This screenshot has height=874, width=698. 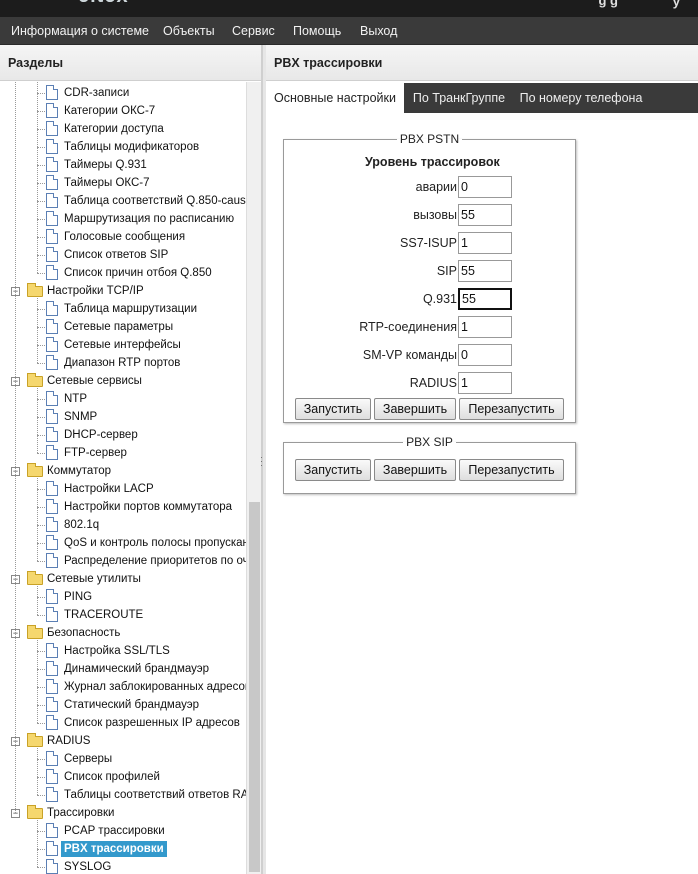 What do you see at coordinates (189, 31) in the screenshot?
I see `menu-item-objects: Объекты` at bounding box center [189, 31].